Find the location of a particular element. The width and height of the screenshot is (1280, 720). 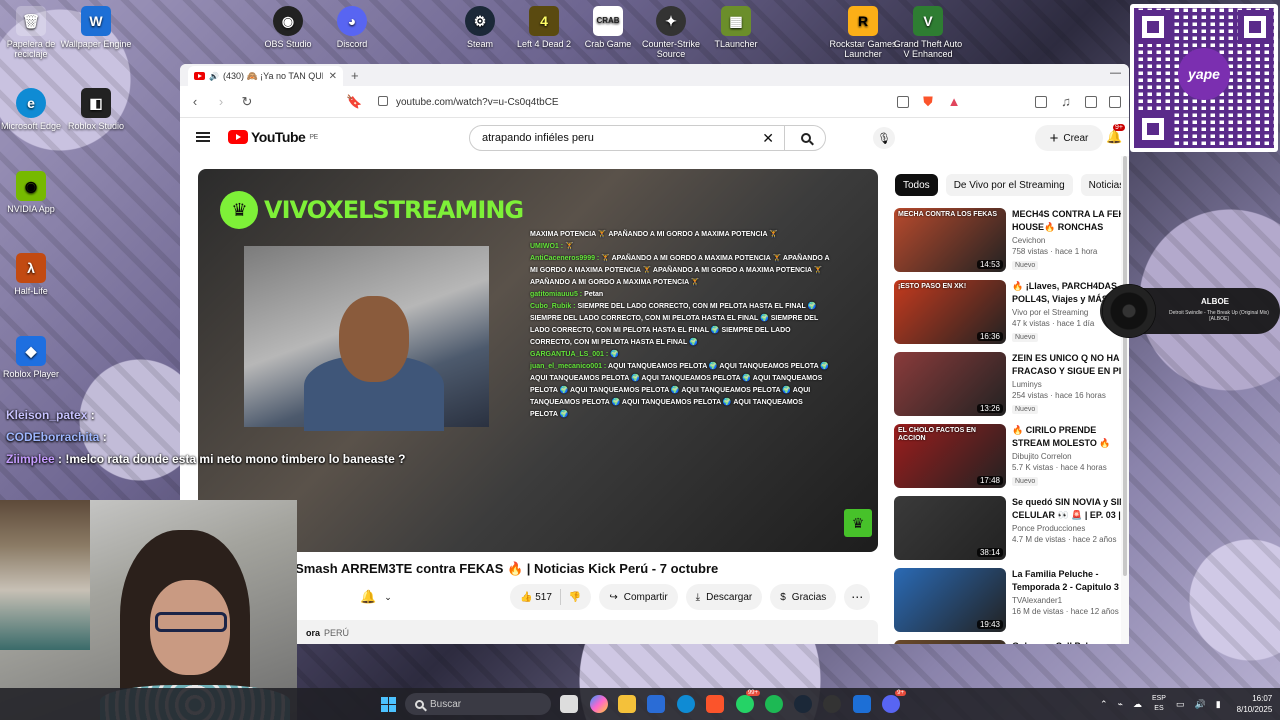

file-explorer-icon is located at coordinates (627, 704).